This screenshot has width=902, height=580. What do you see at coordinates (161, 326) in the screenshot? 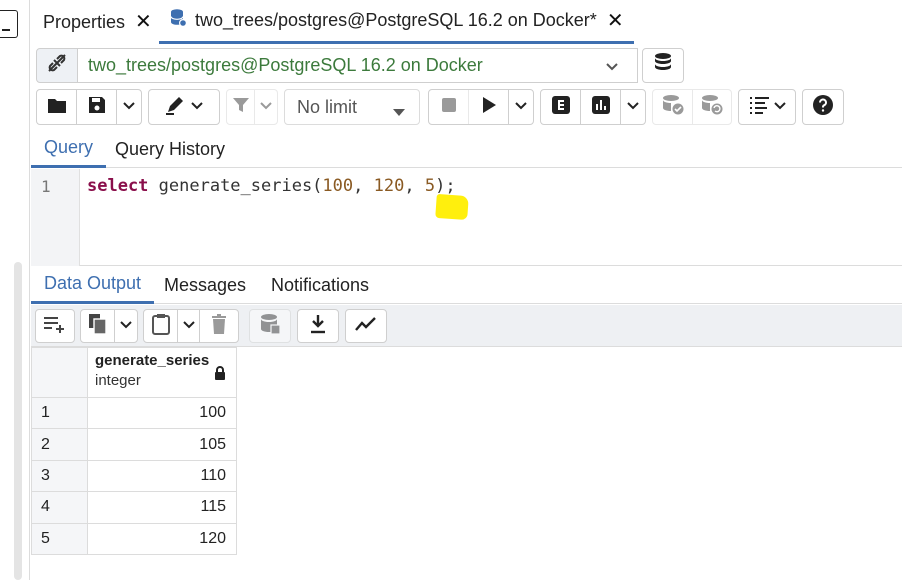
I see `paste-button` at bounding box center [161, 326].